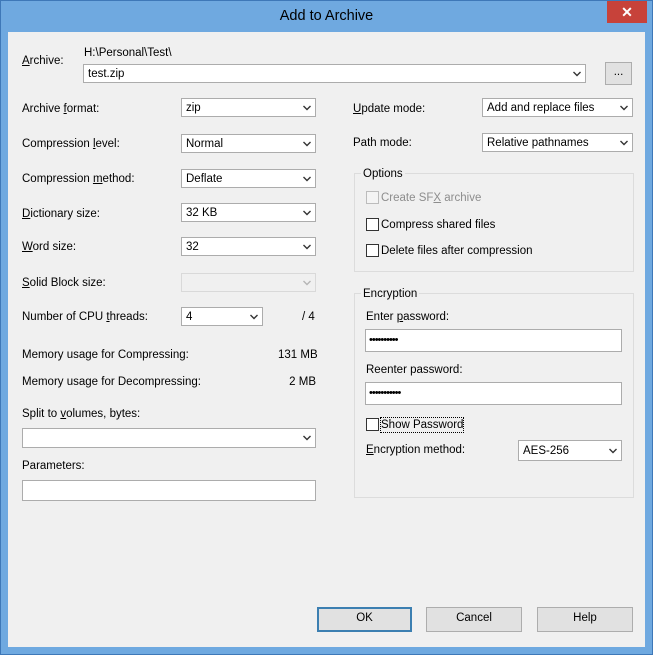 The image size is (653, 655). What do you see at coordinates (169, 438) in the screenshot?
I see `split-volumes-combo` at bounding box center [169, 438].